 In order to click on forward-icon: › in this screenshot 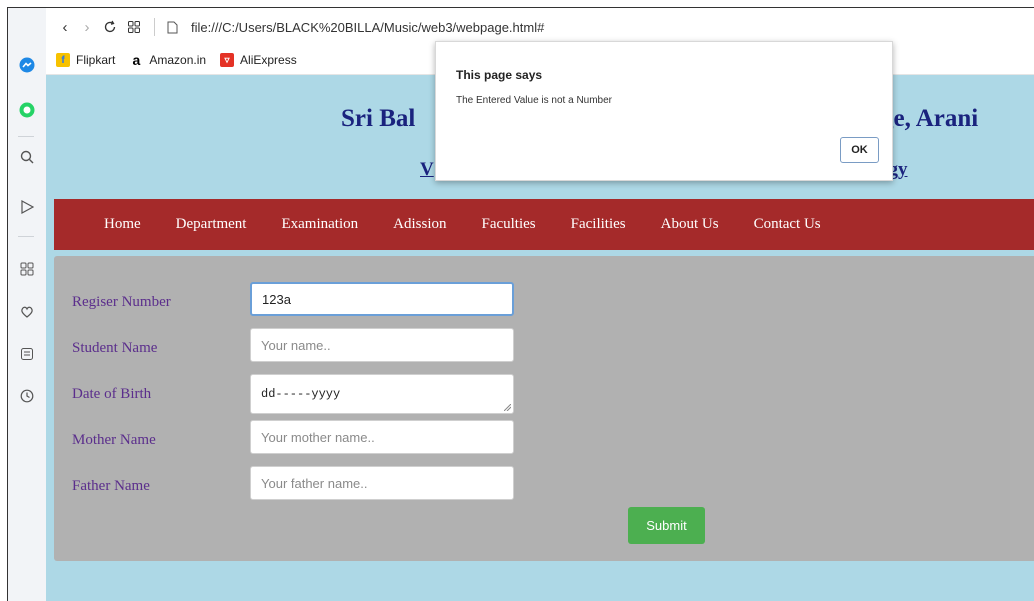, I will do `click(87, 27)`.